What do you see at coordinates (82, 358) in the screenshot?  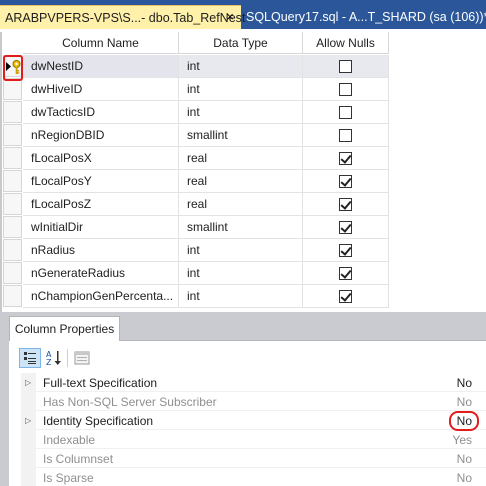 I see `property-pages-icon` at bounding box center [82, 358].